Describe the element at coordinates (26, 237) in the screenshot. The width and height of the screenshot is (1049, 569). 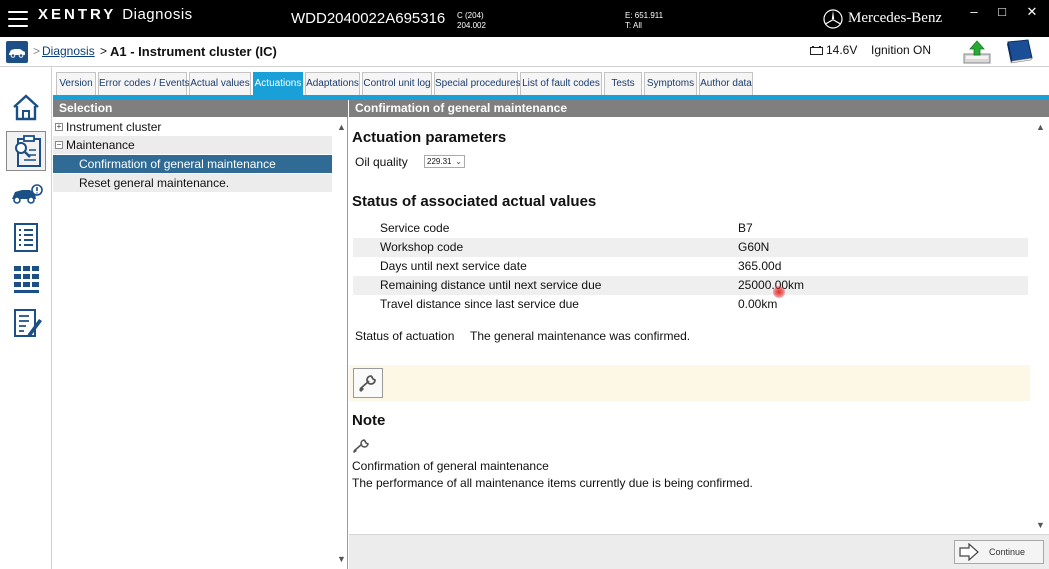
I see `list-icon` at that location.